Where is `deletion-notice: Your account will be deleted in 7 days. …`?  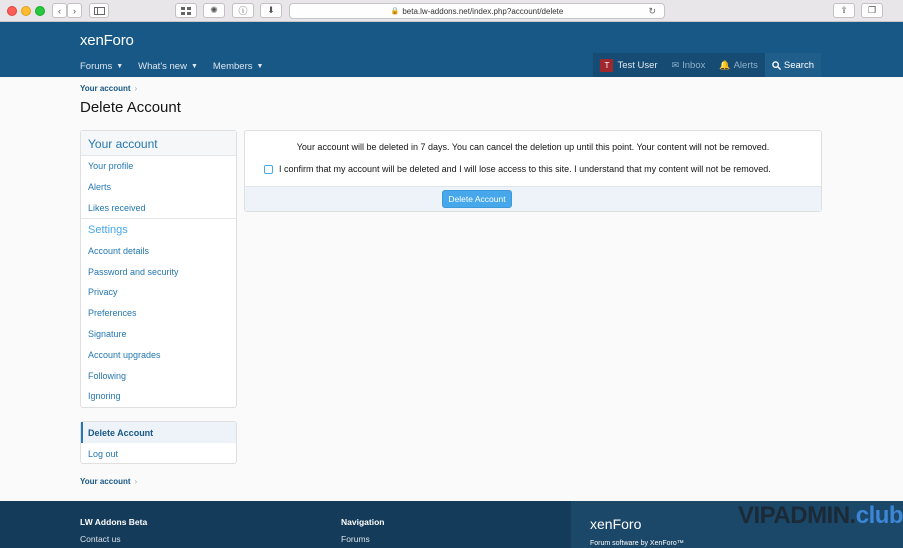
deletion-notice: Your account will be deleted in 7 days. … is located at coordinates (533, 147).